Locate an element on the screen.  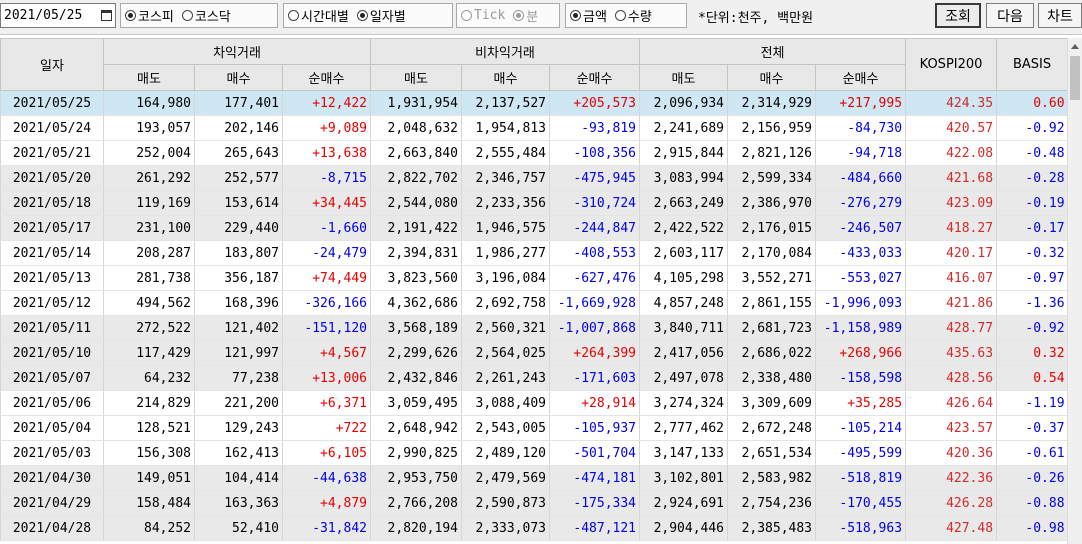
cell-arbitrage-sell: 156,308 is located at coordinates (149, 453).